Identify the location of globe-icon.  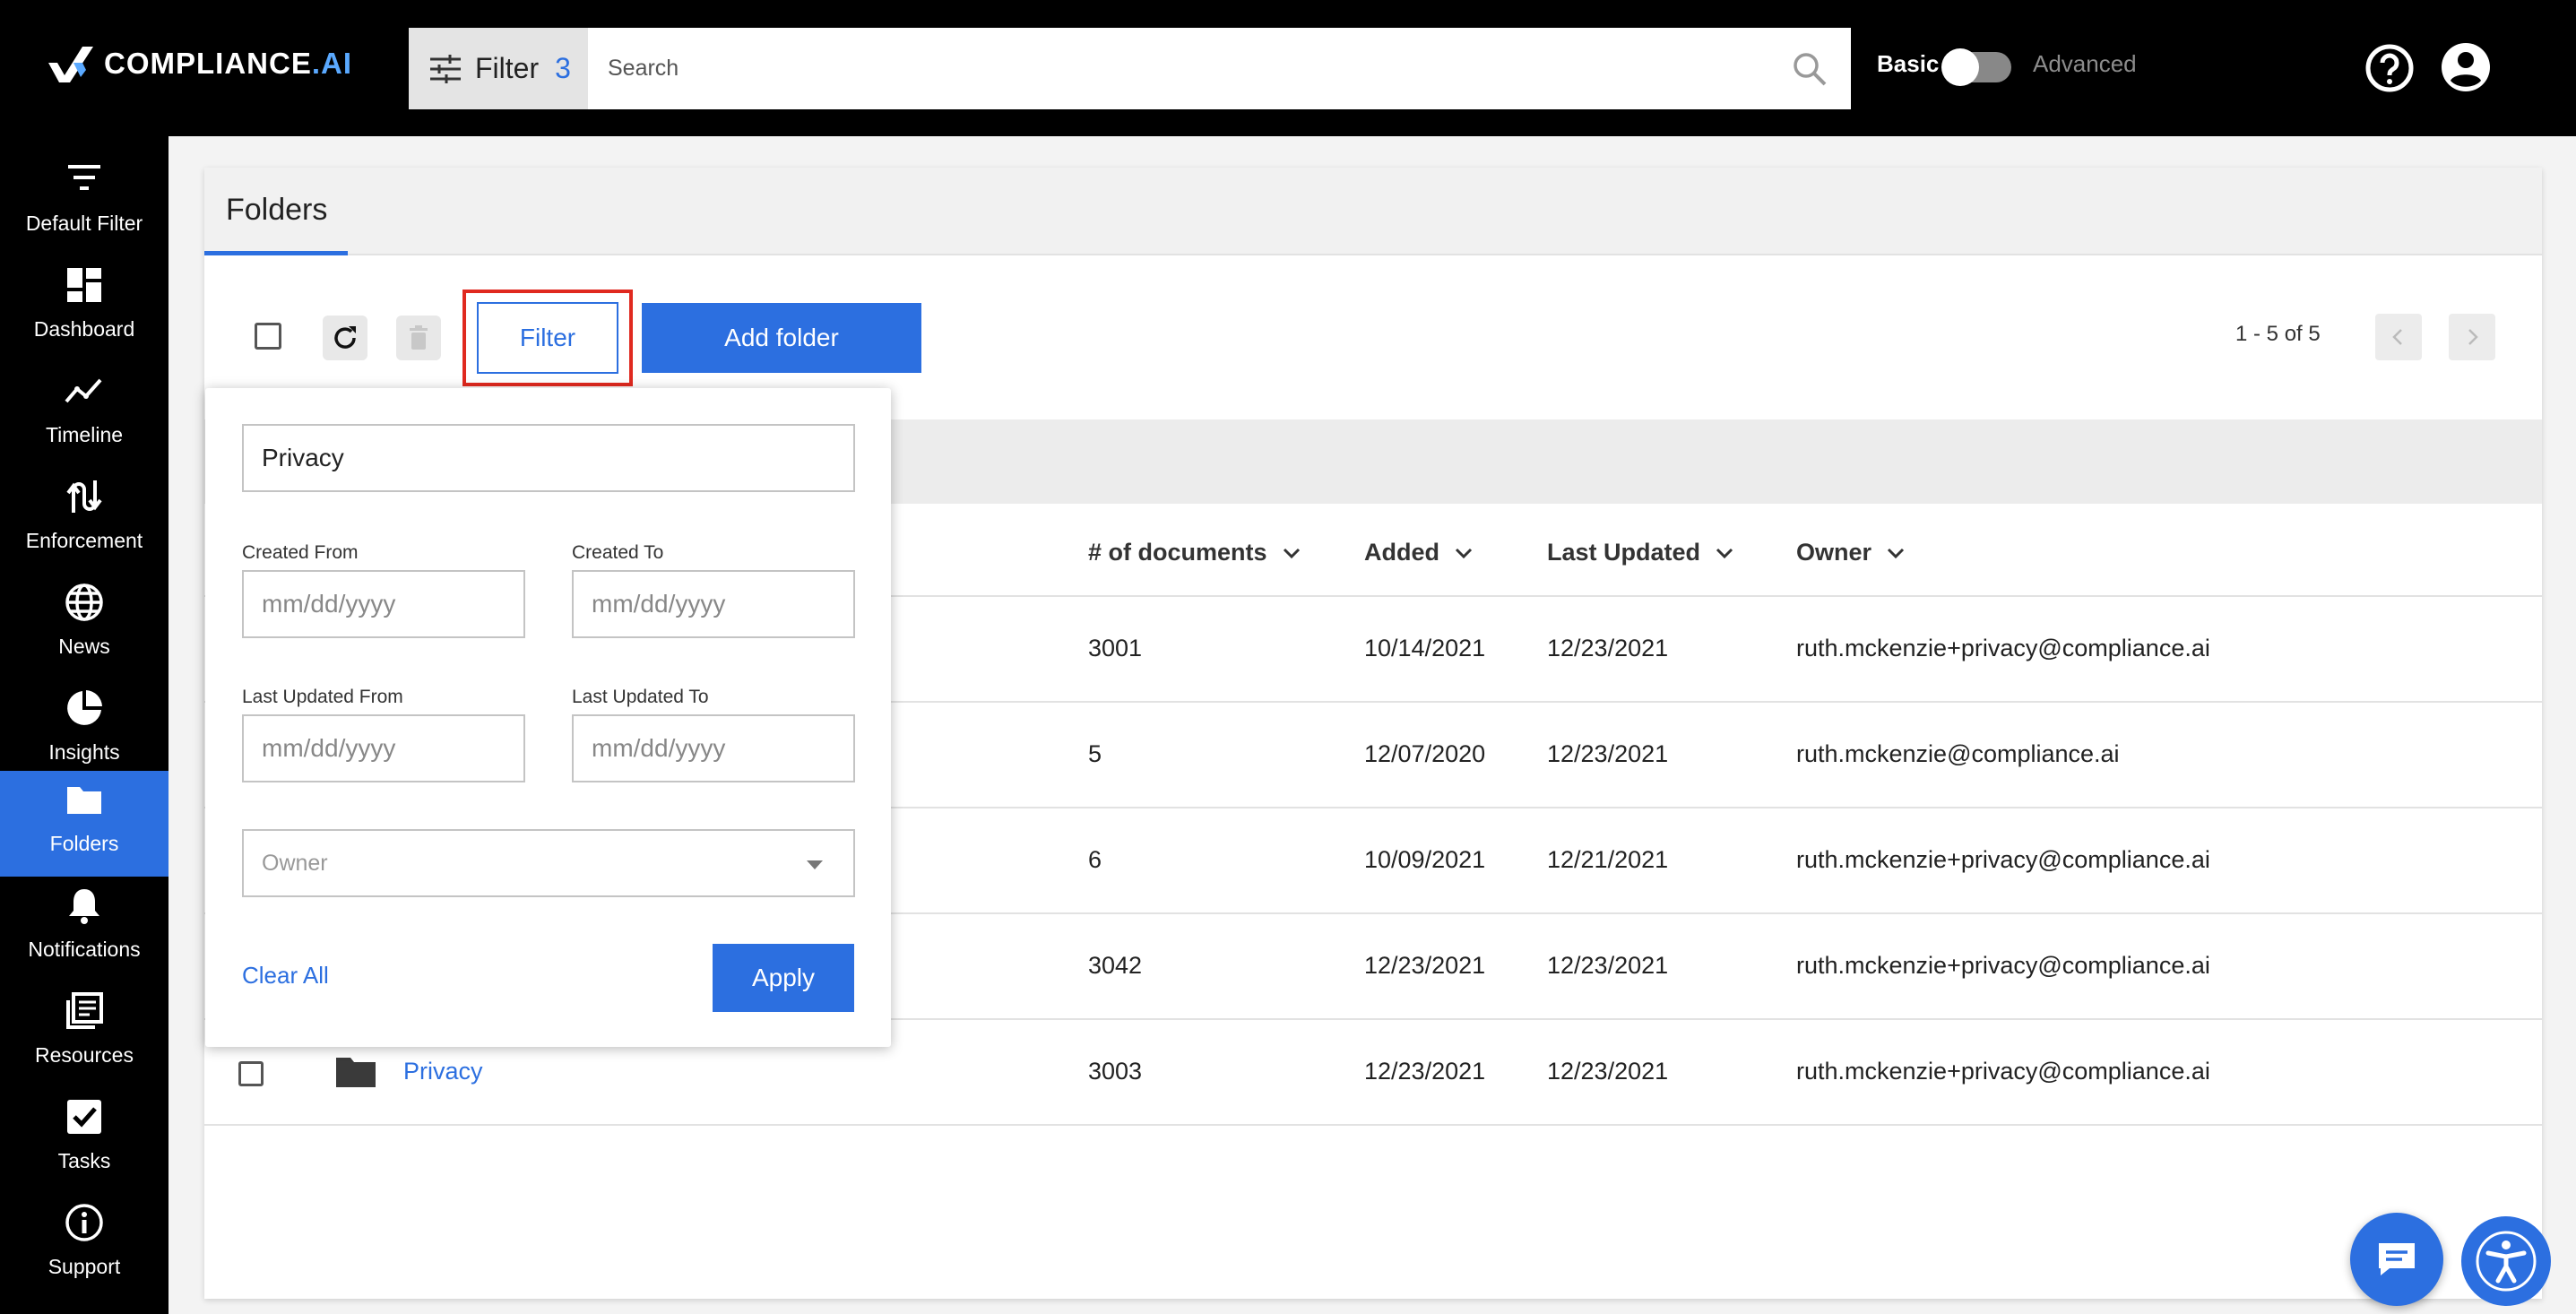
(84, 602).